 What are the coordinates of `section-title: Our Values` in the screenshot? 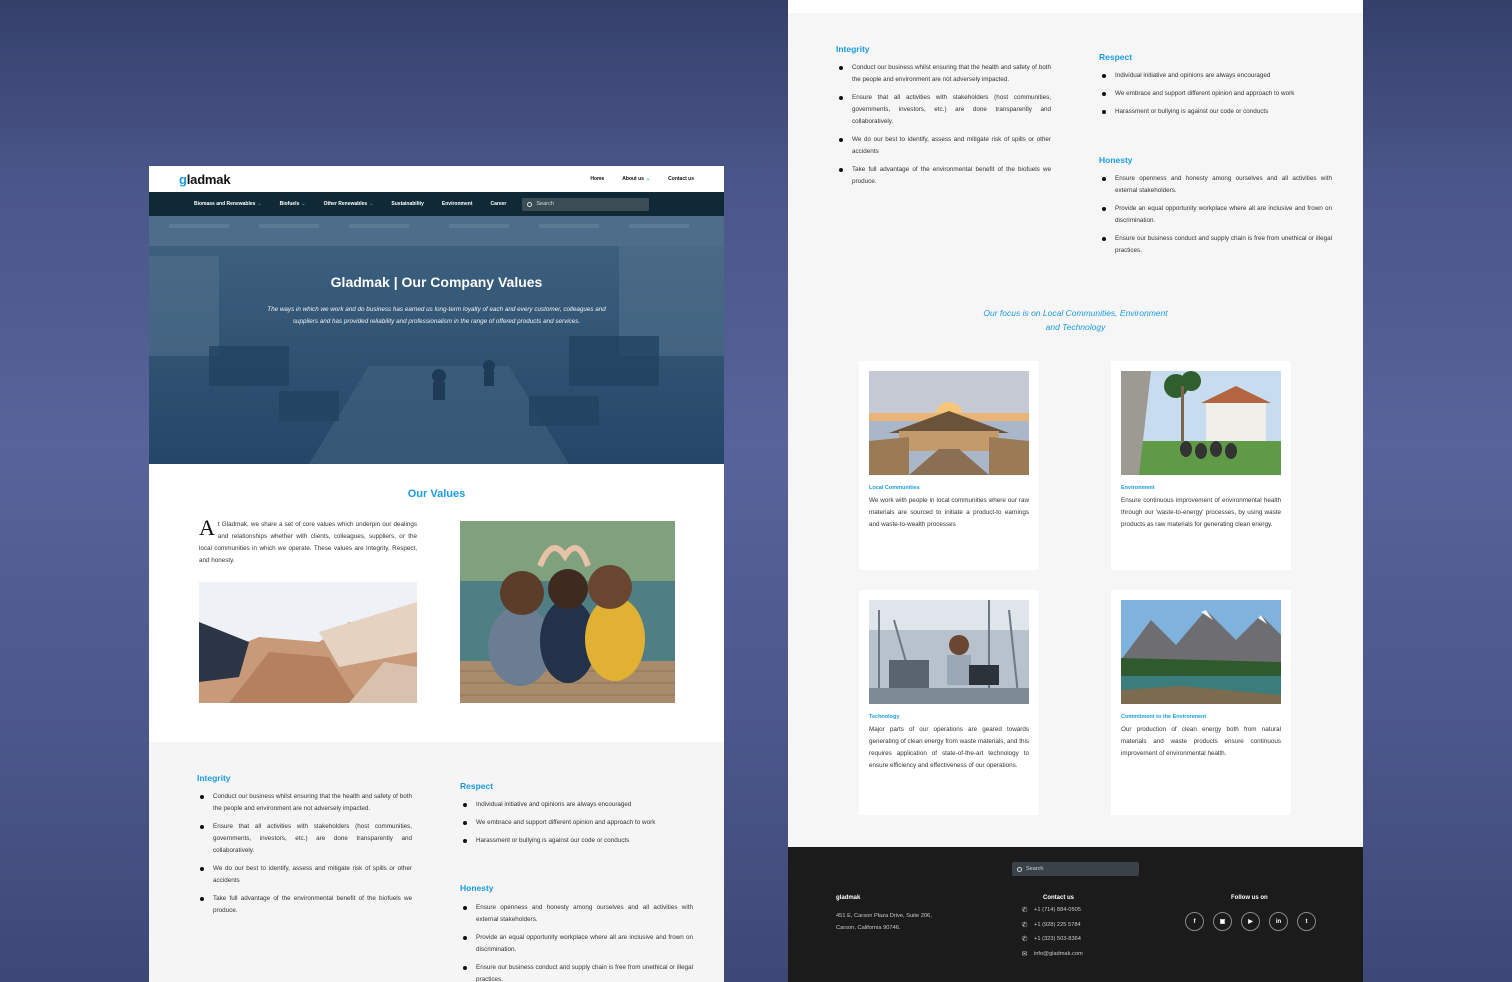 It's located at (436, 494).